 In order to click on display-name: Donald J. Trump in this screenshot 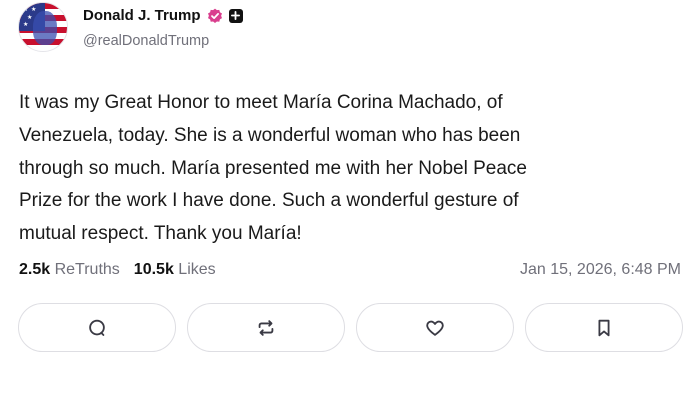, I will do `click(142, 15)`.